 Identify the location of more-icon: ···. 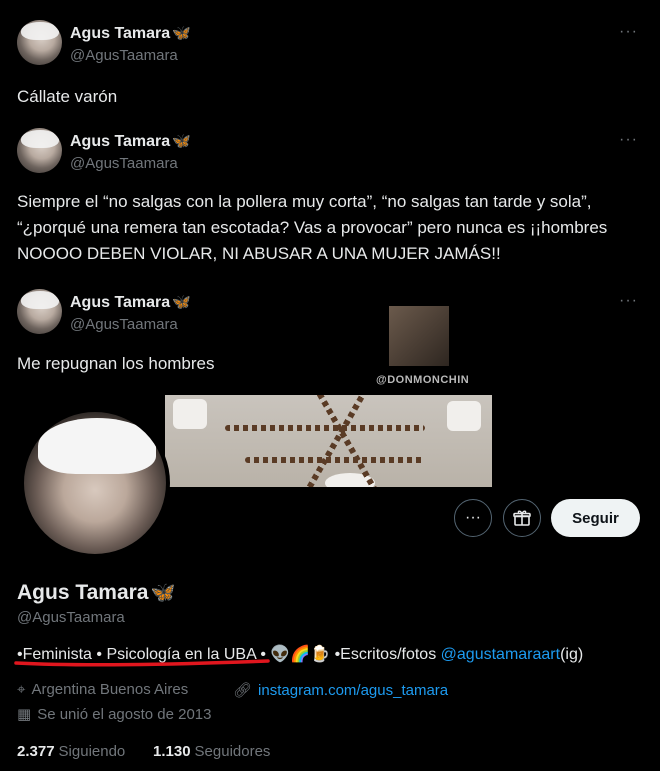
(473, 517).